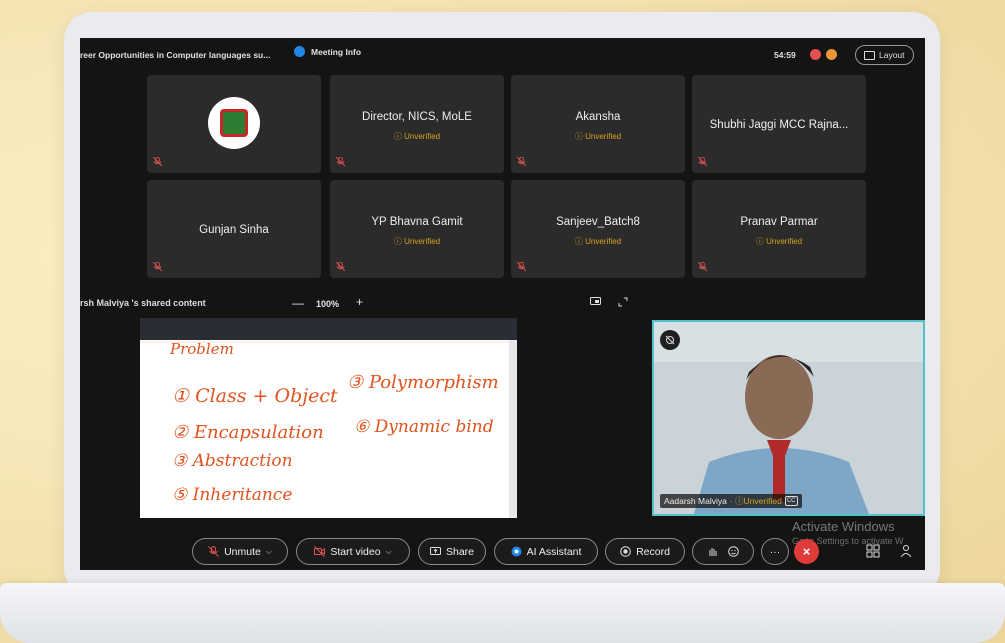  Describe the element at coordinates (791, 501) in the screenshot. I see `captions-icon: CC` at that location.